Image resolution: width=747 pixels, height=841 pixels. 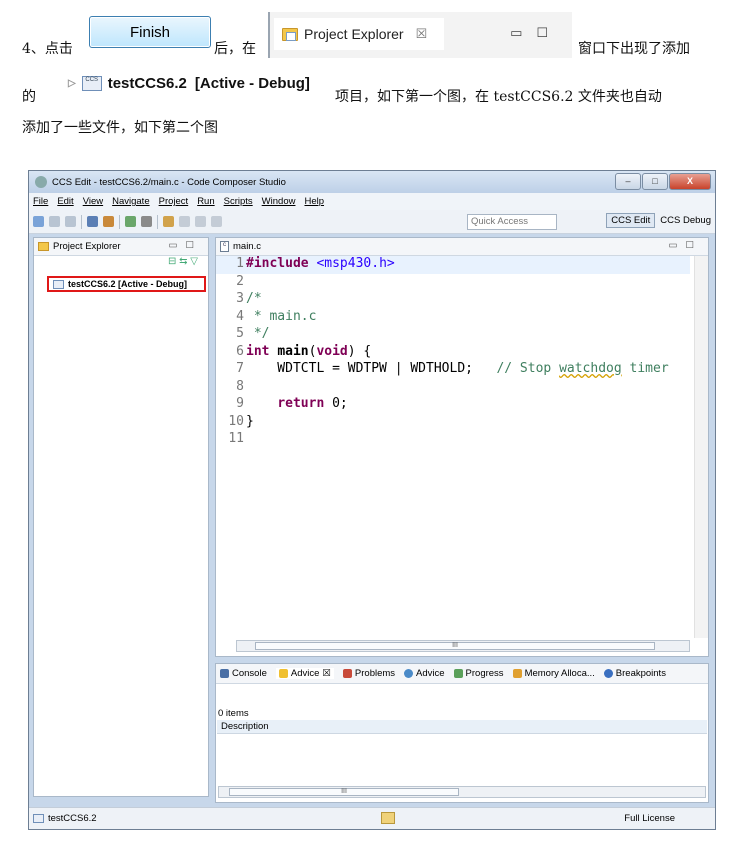 What do you see at coordinates (368, 673) in the screenshot?
I see `tab-problems: Problems` at bounding box center [368, 673].